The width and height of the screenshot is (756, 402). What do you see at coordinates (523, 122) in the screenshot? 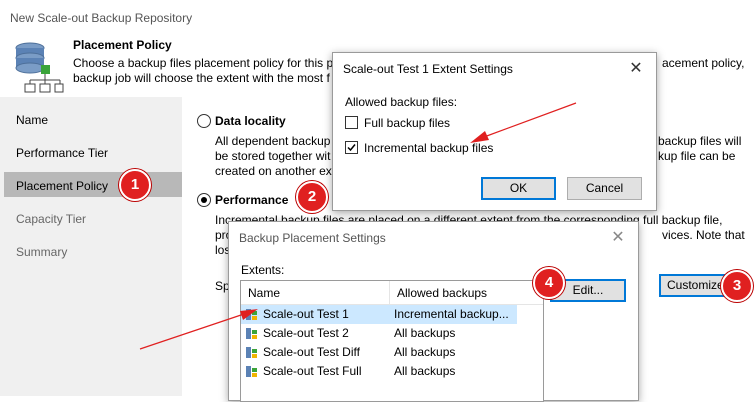
I see `arrow-to-incremental` at bounding box center [523, 122].